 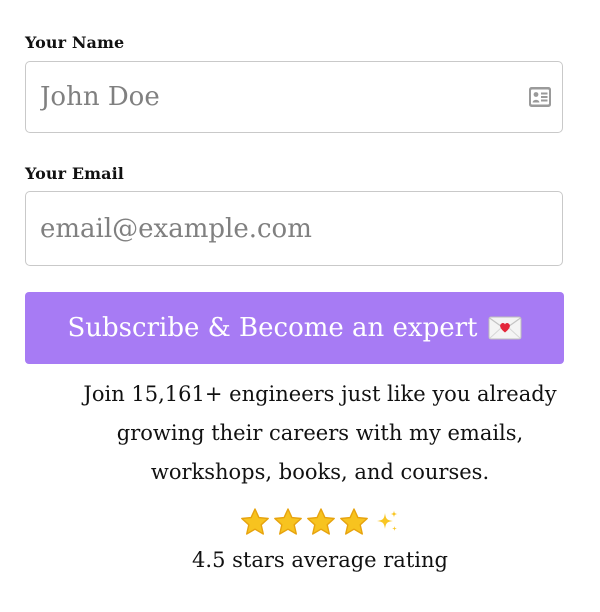 What do you see at coordinates (320, 433) in the screenshot?
I see `blurb-line: growing their careers with my emails,` at bounding box center [320, 433].